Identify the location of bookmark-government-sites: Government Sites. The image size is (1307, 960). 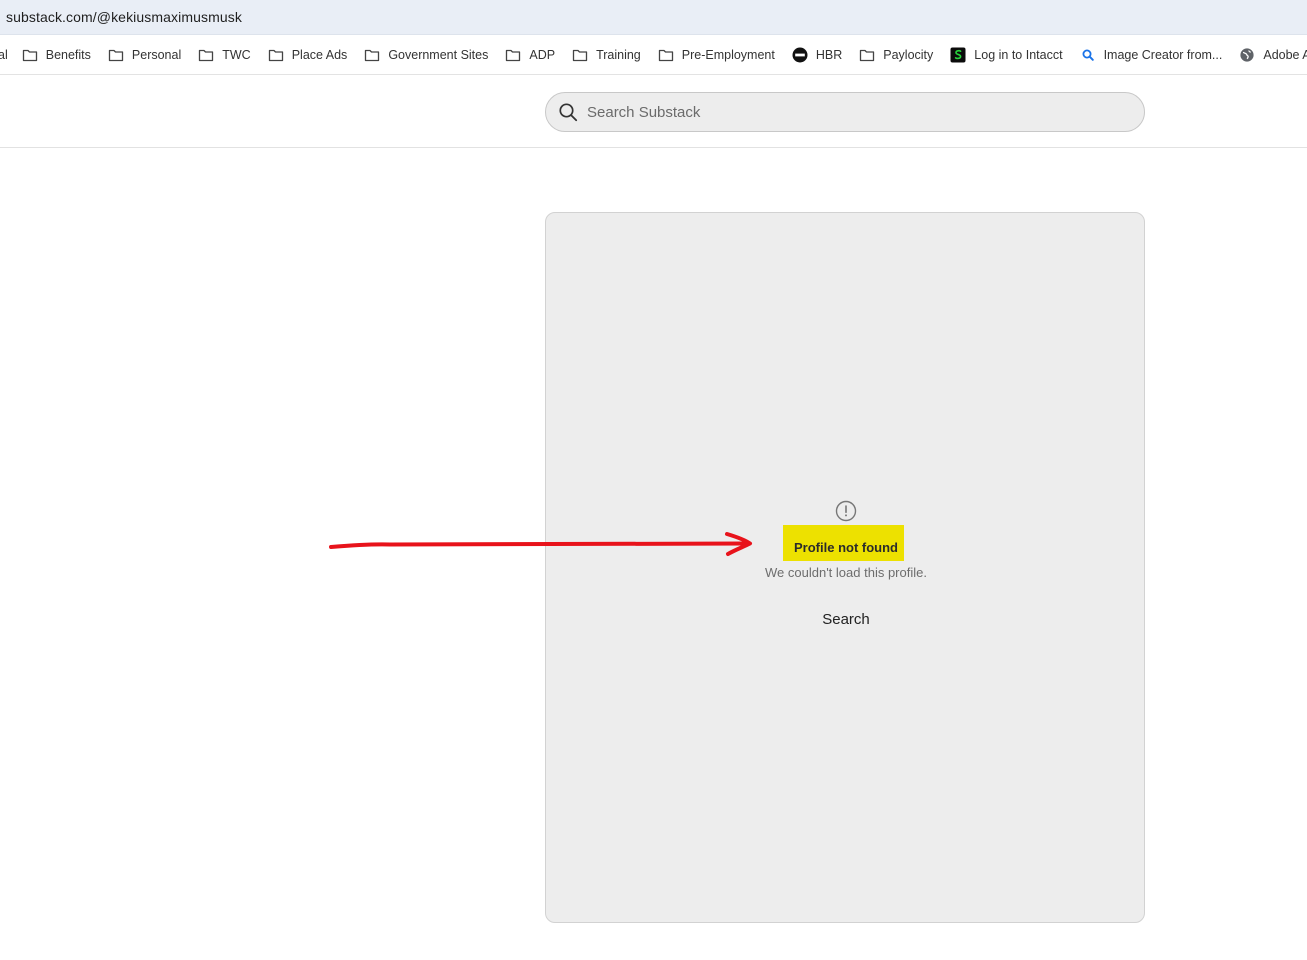
(426, 55).